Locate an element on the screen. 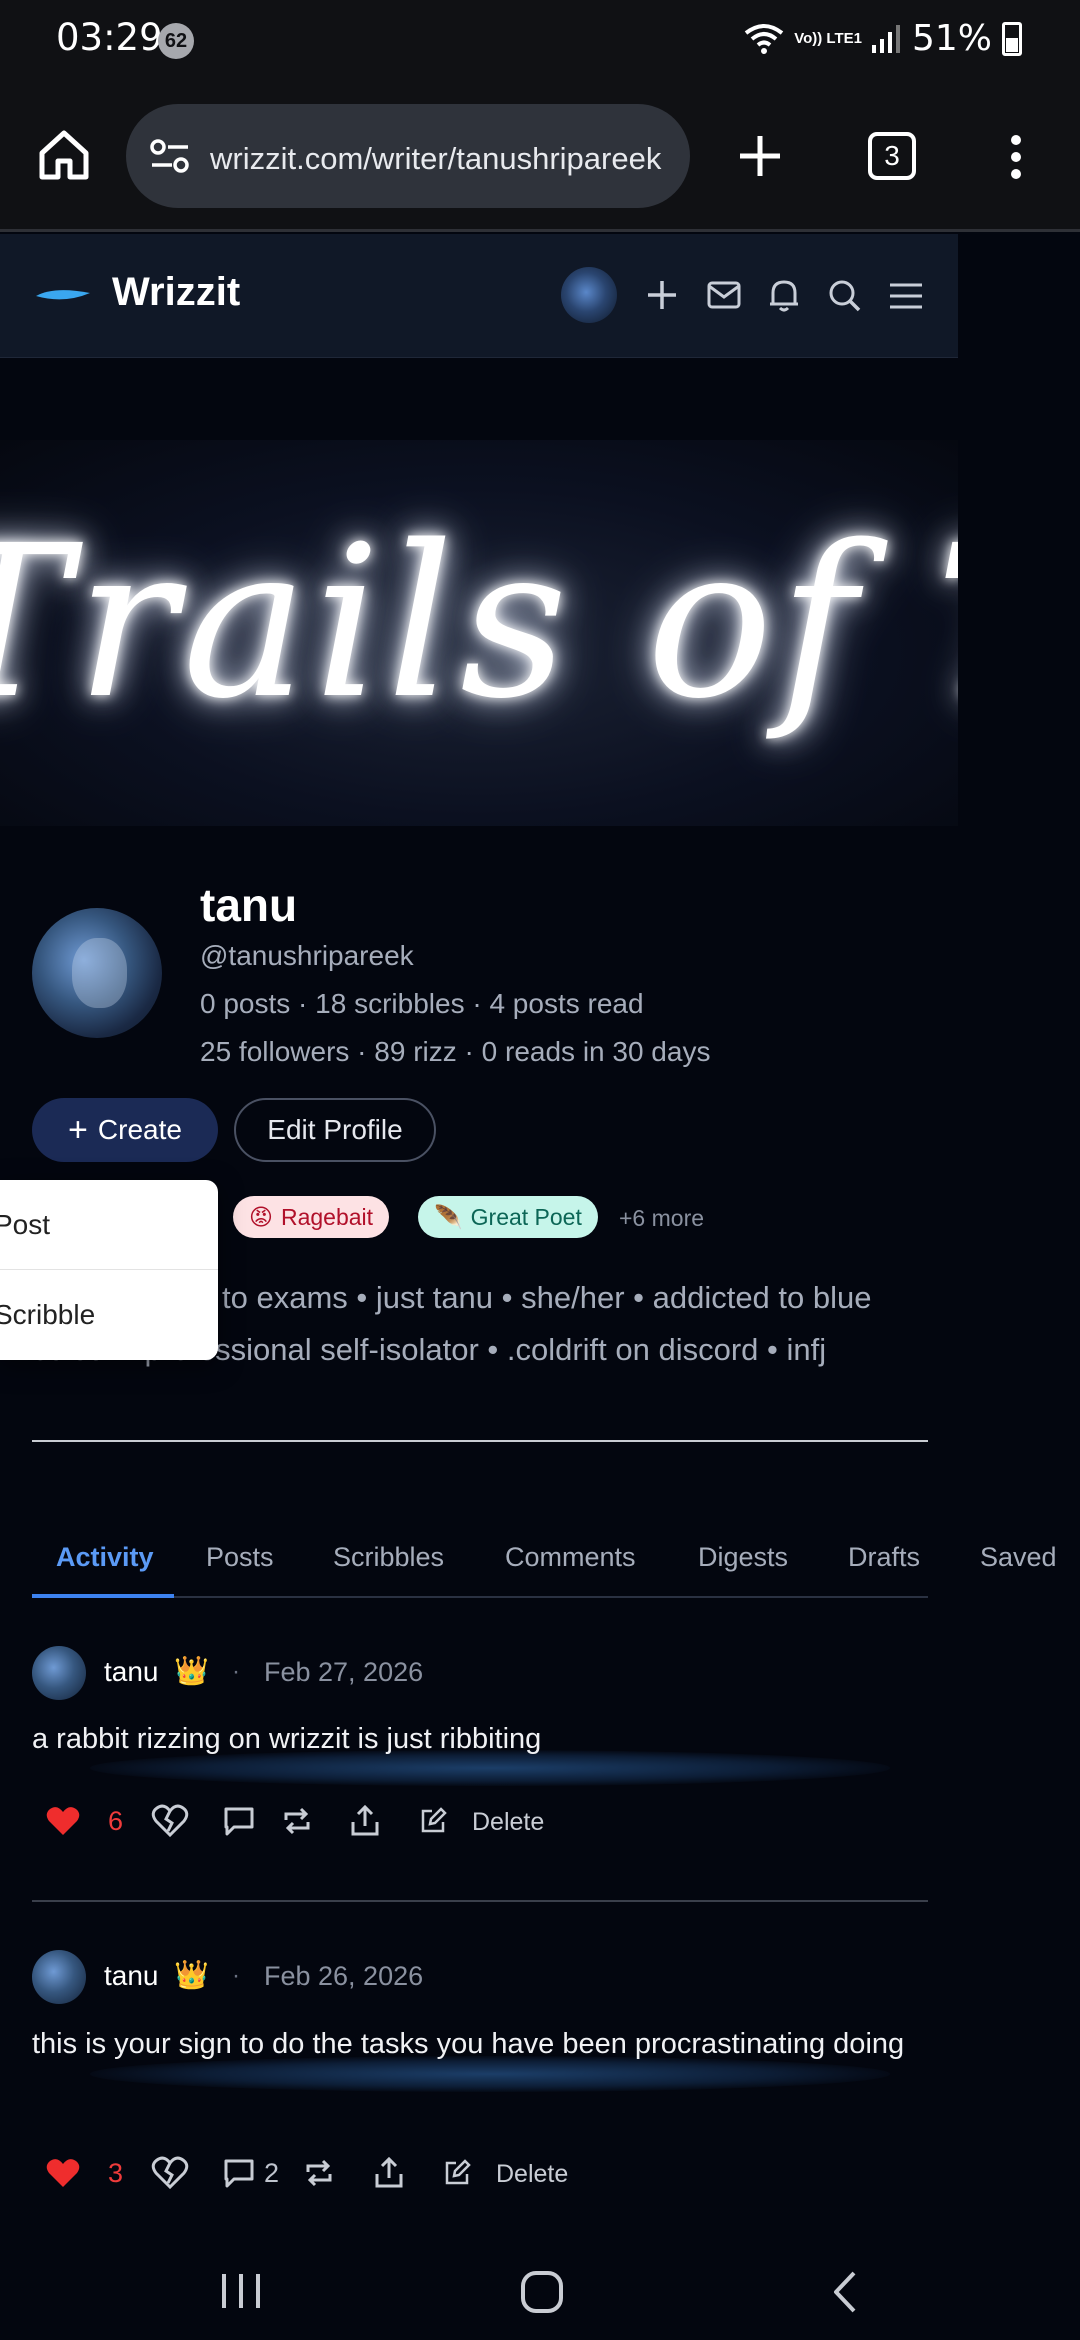  tab-scribbles: Scribbles is located at coordinates (388, 1557).